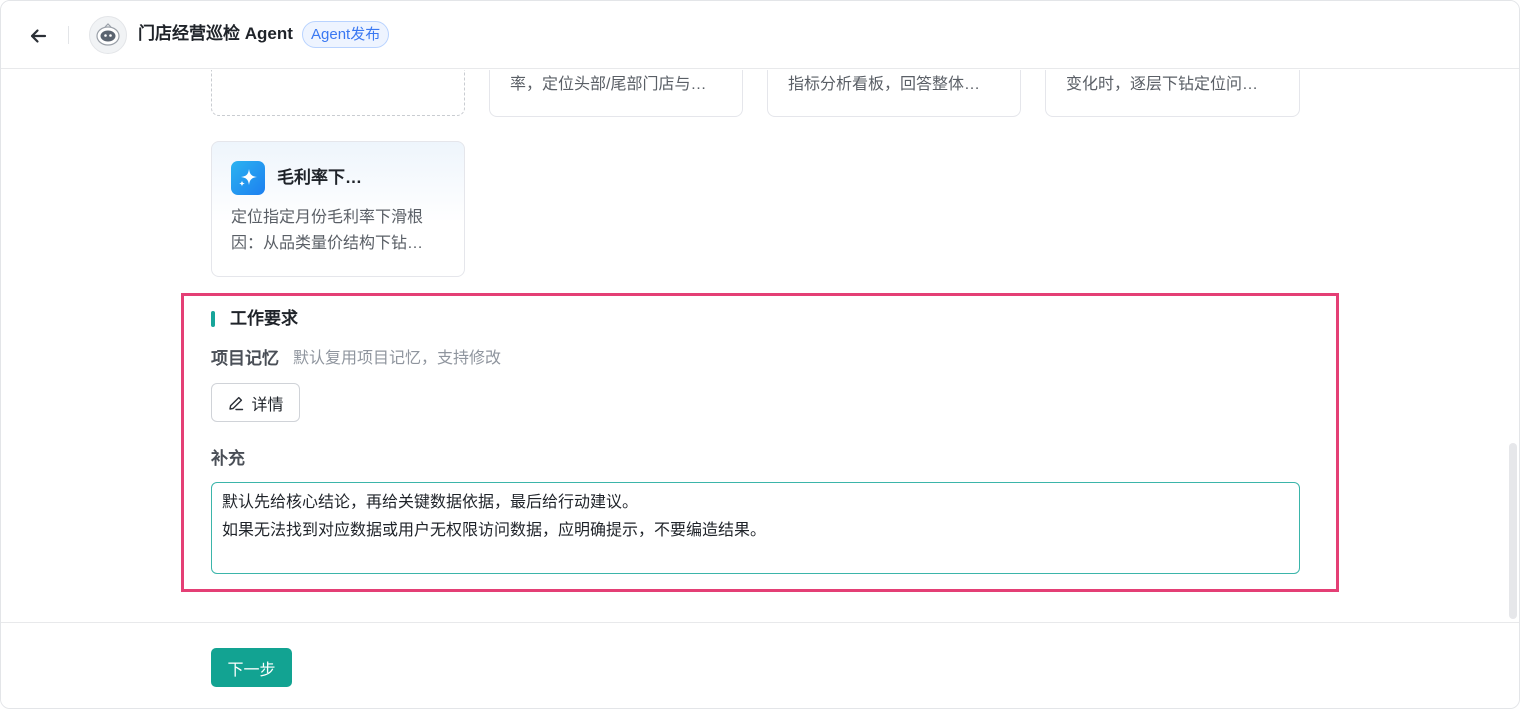  I want to click on back-button, so click(38, 36).